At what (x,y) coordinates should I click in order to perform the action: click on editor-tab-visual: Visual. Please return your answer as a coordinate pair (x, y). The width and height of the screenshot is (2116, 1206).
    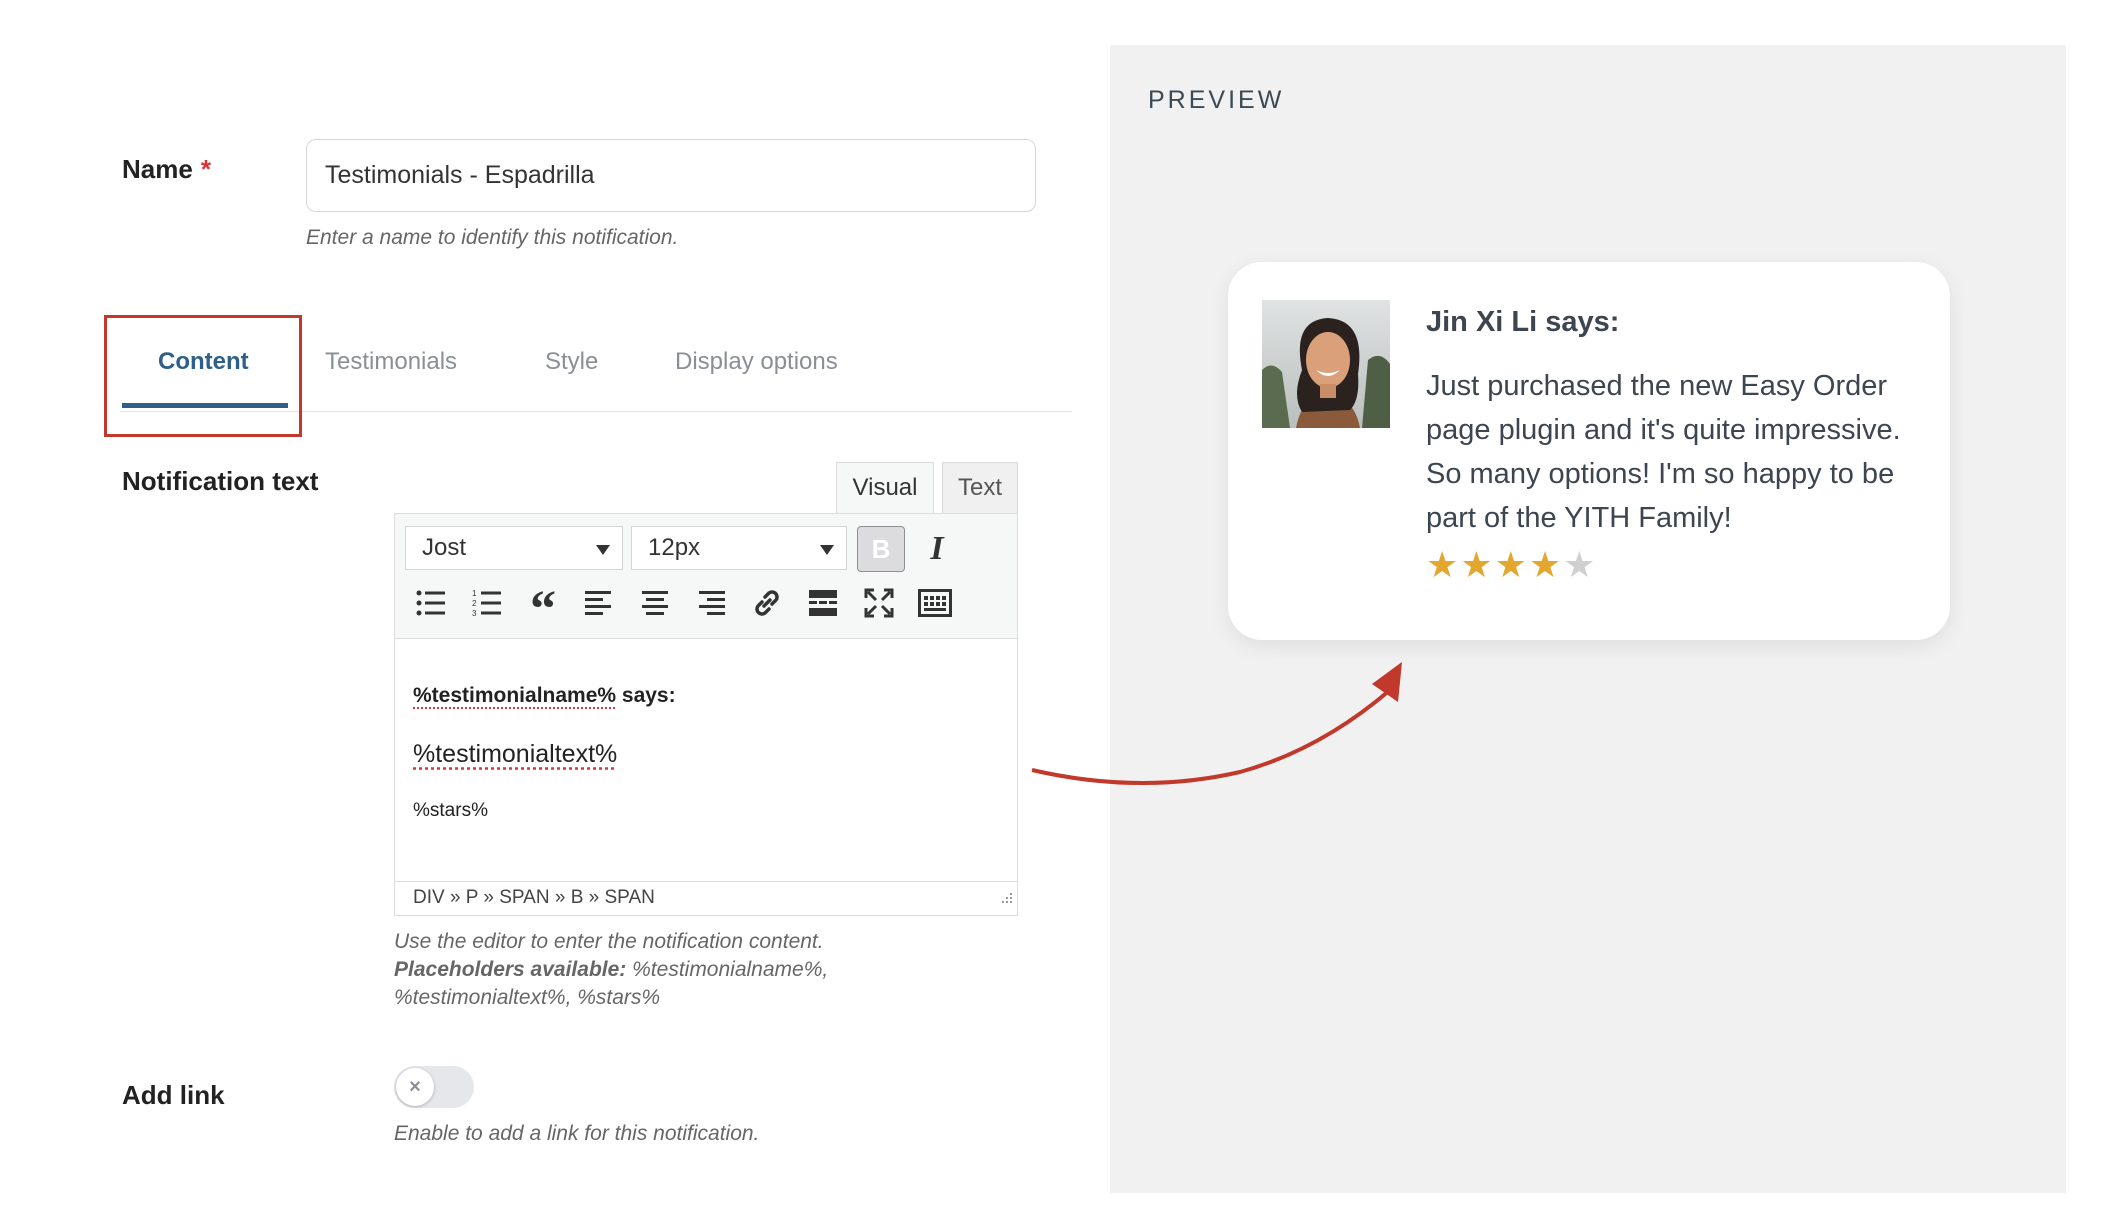
    Looking at the image, I should click on (885, 488).